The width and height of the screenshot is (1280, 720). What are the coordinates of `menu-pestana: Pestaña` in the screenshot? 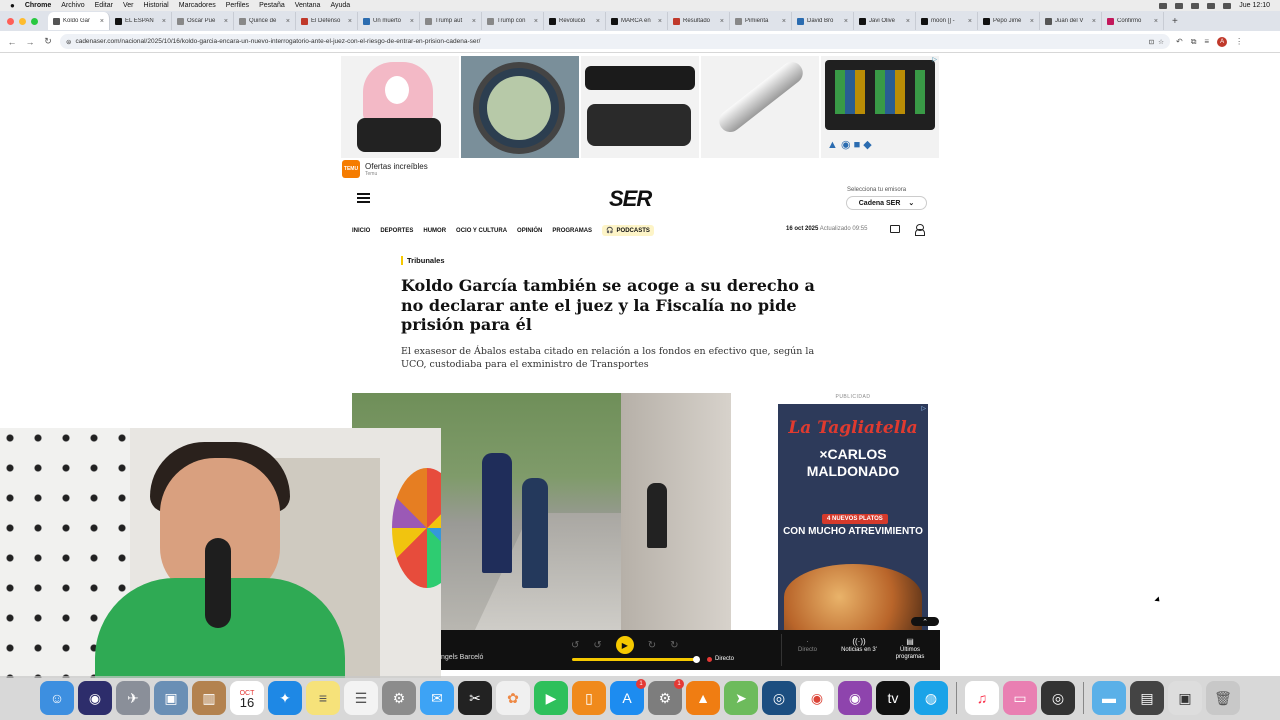 It's located at (272, 5).